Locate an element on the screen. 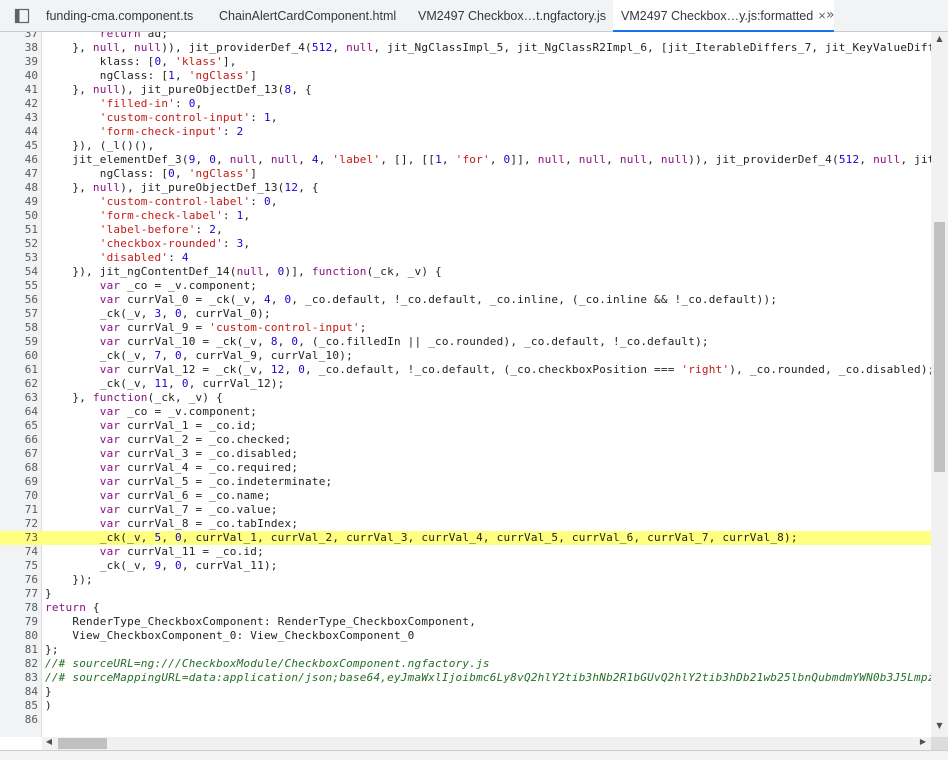 The image size is (948, 760). line-number: 74 is located at coordinates (19, 552).